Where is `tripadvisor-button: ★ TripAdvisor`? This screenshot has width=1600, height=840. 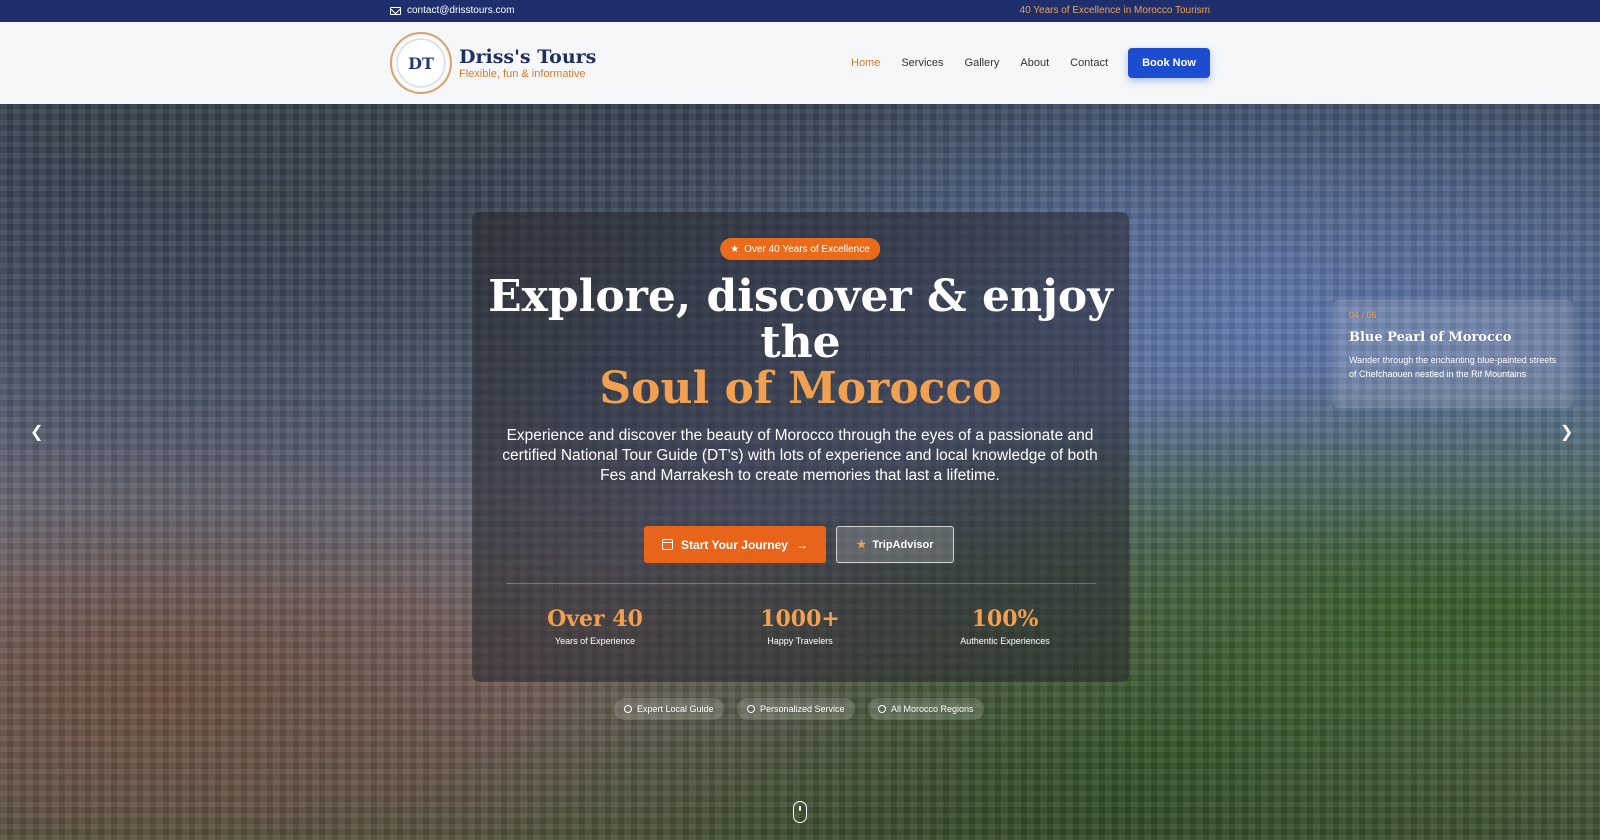
tripadvisor-button: ★ TripAdvisor is located at coordinates (895, 544).